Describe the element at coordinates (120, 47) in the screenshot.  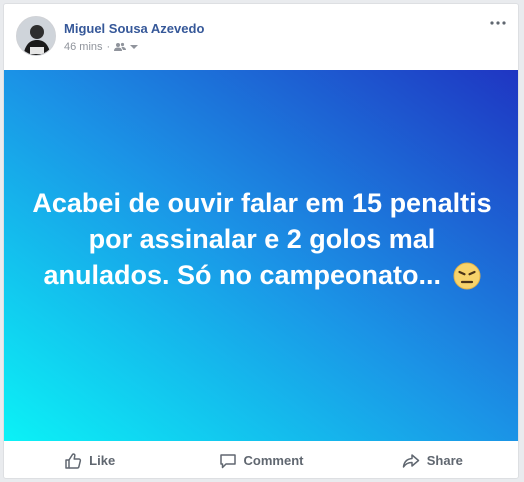
I see `friends-icon` at that location.